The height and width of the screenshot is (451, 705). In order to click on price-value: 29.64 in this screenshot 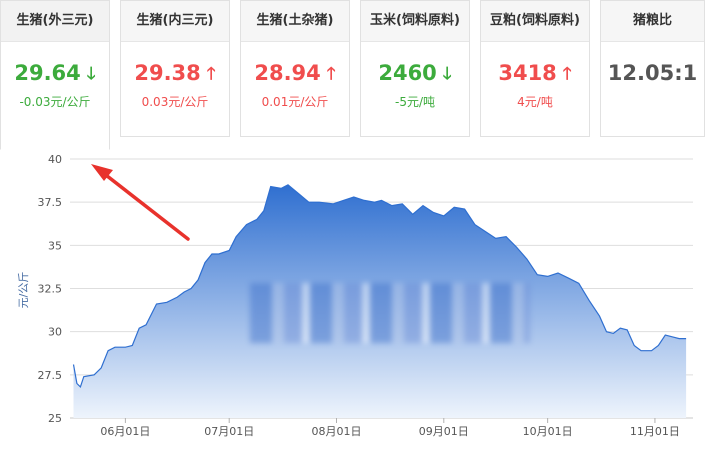, I will do `click(47, 73)`.